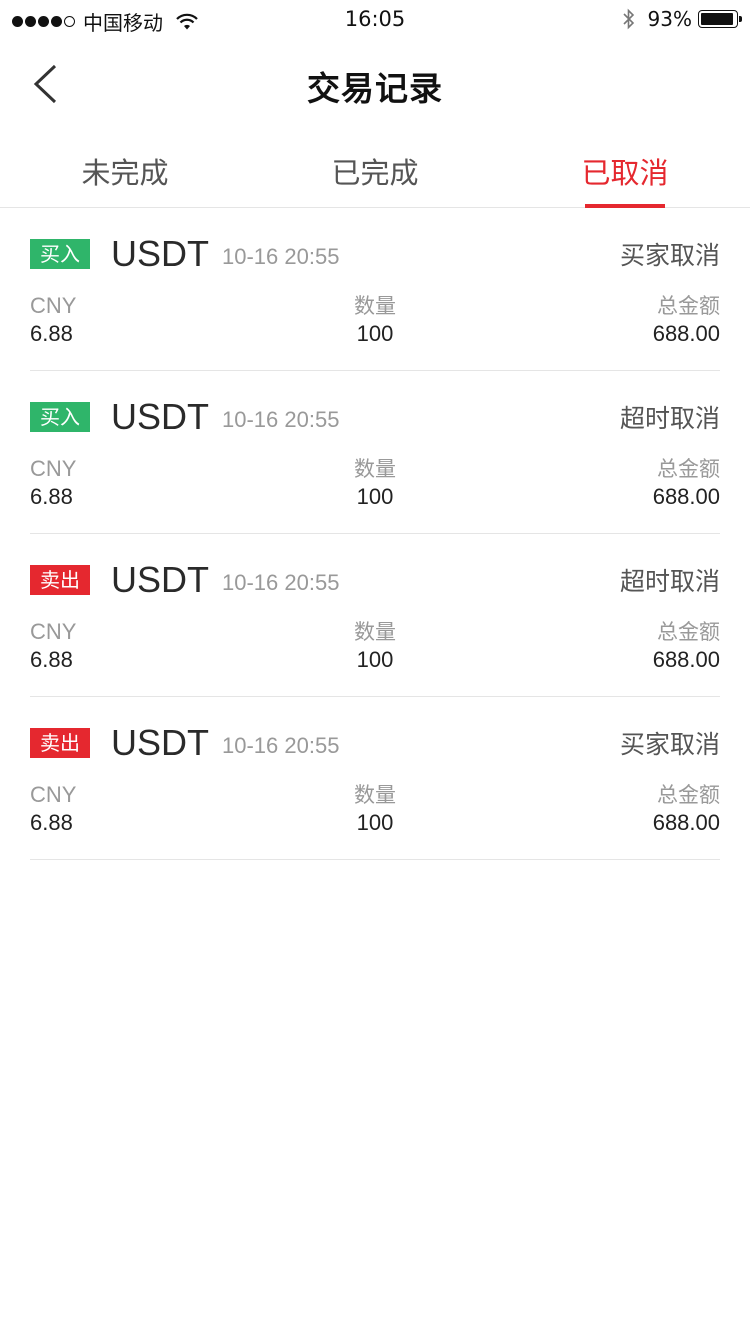 This screenshot has height=1334, width=750. I want to click on status-bar: 中国移动 16:05 93%, so click(375, 20).